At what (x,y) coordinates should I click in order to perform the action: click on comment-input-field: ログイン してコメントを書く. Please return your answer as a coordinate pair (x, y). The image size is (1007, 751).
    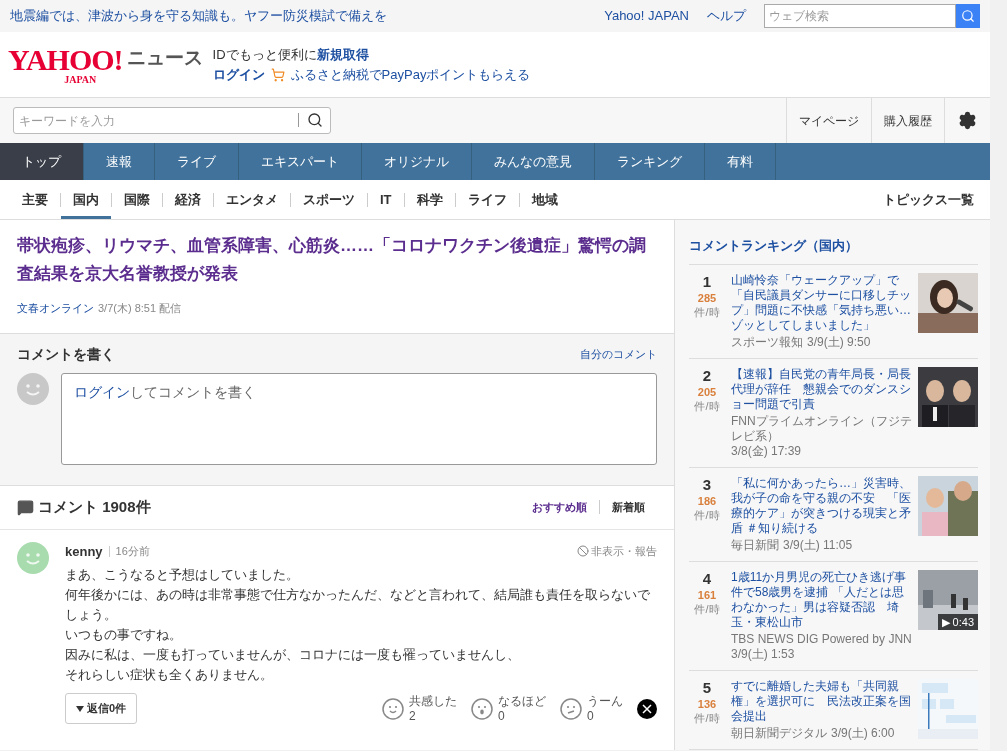
    Looking at the image, I should click on (359, 418).